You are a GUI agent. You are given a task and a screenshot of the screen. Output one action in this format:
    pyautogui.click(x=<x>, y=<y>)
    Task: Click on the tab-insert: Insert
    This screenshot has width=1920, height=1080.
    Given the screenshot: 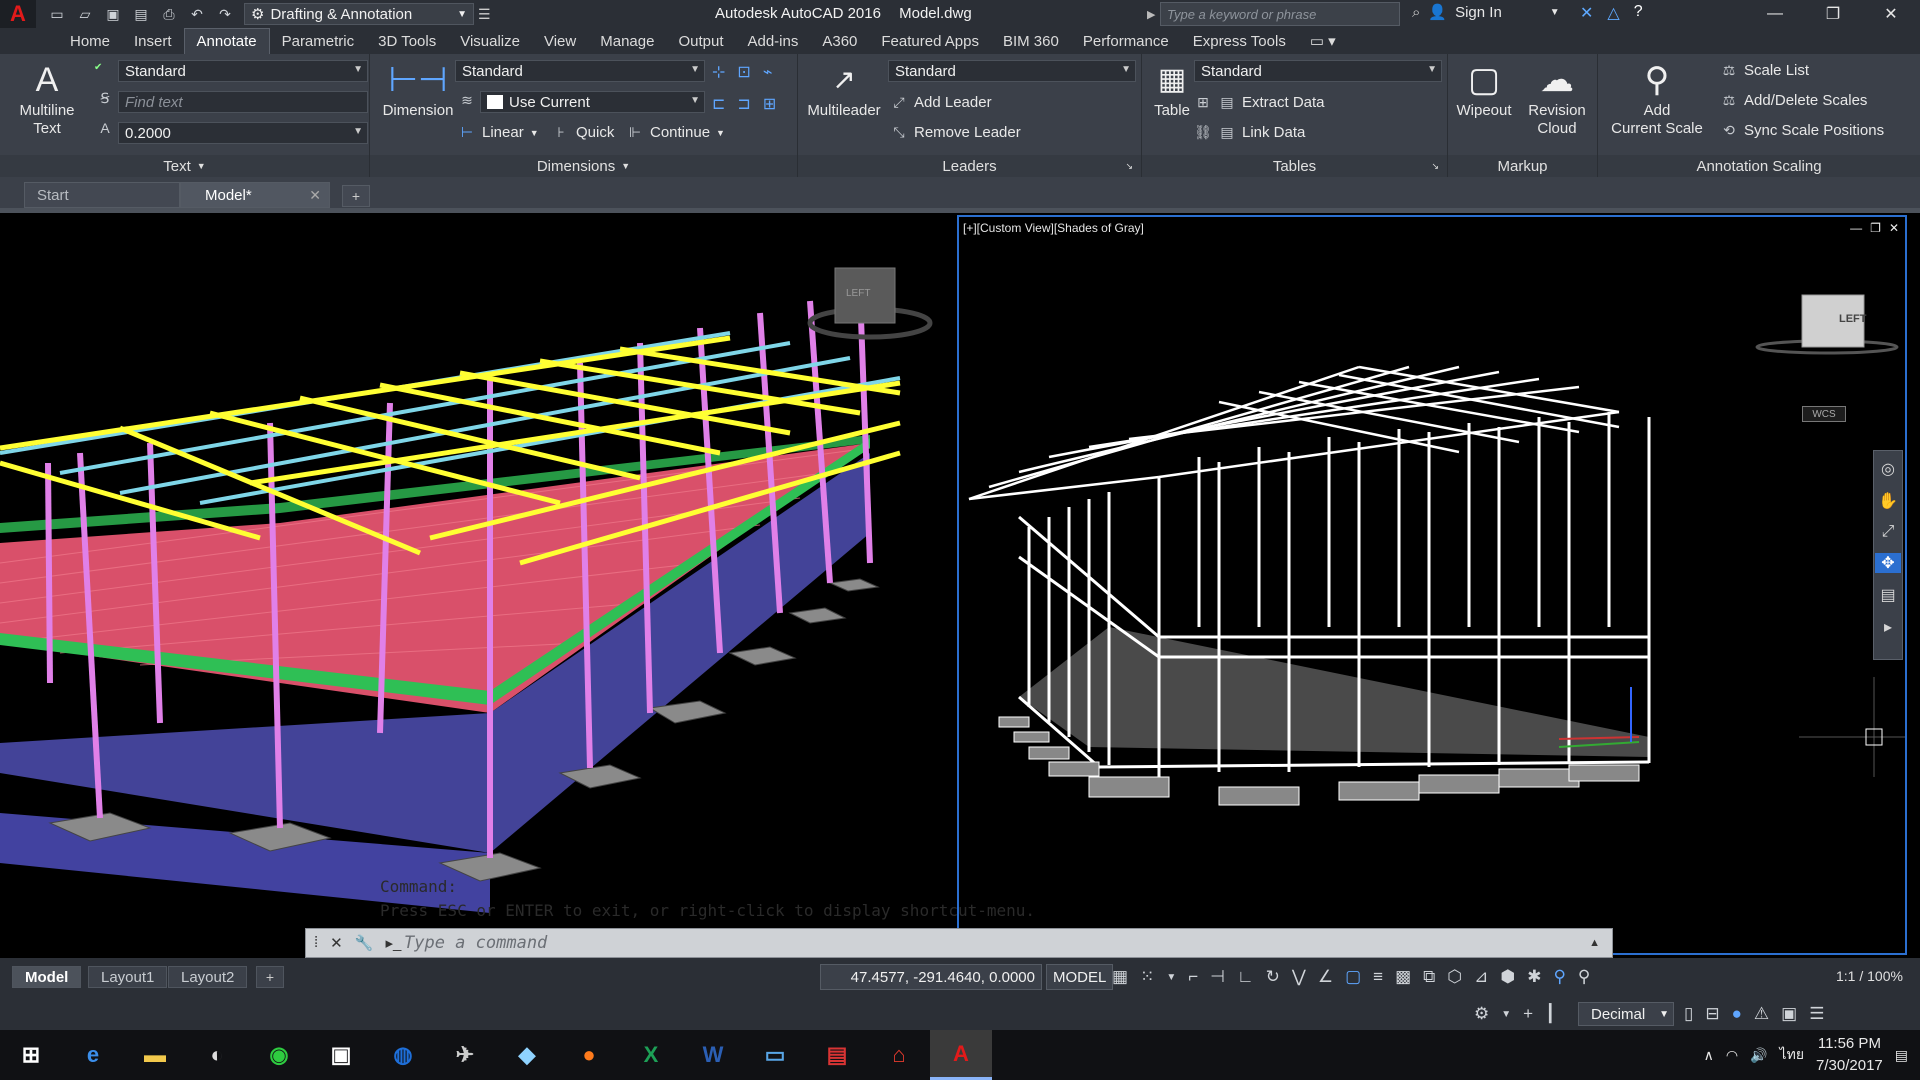 What is the action you would take?
    pyautogui.click(x=153, y=41)
    